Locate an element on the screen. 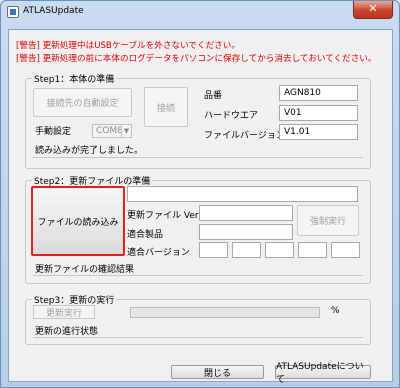 The height and width of the screenshot is (388, 400). manual-setting-label: 手動設定 is located at coordinates (53, 132).